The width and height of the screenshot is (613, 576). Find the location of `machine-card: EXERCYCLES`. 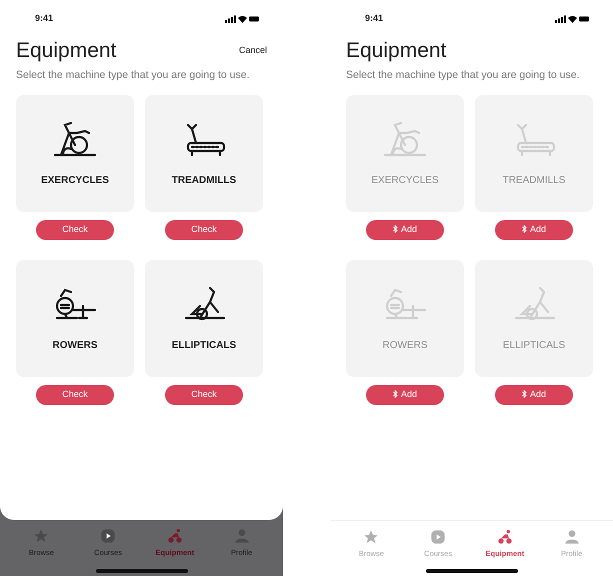

machine-card: EXERCYCLES is located at coordinates (75, 153).